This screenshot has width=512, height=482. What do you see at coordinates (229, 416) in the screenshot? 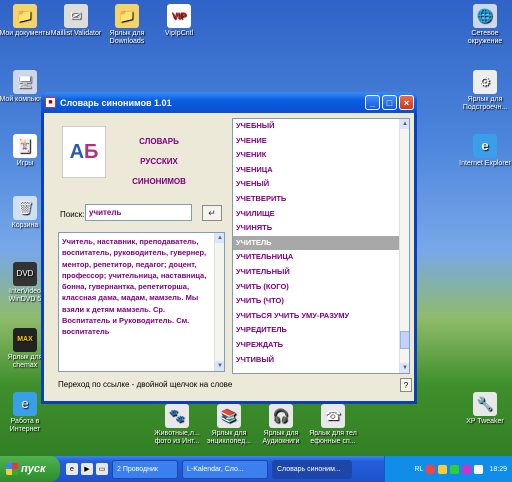
I see `app-icon: 📚` at bounding box center [229, 416].